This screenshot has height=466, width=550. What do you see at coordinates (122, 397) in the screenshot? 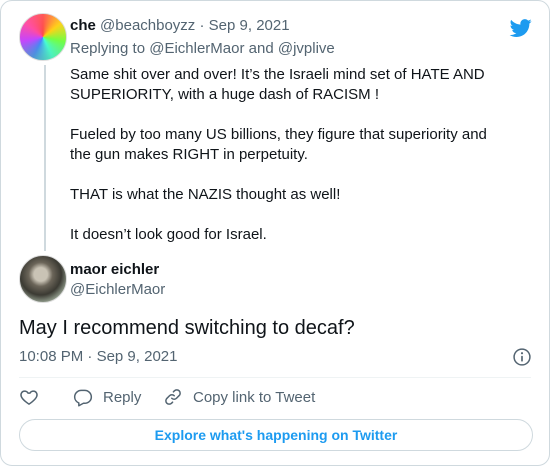
I see `reply-label: Reply` at bounding box center [122, 397].